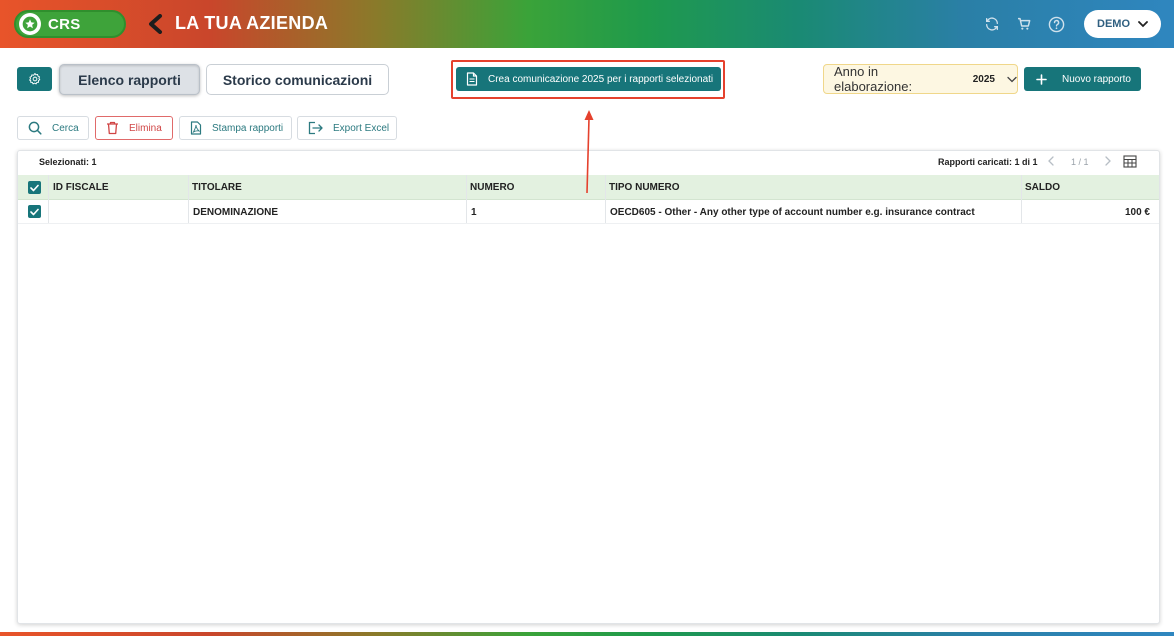 The height and width of the screenshot is (636, 1174). What do you see at coordinates (252, 23) in the screenshot?
I see `company-title: LA TUA AZIENDA` at bounding box center [252, 23].